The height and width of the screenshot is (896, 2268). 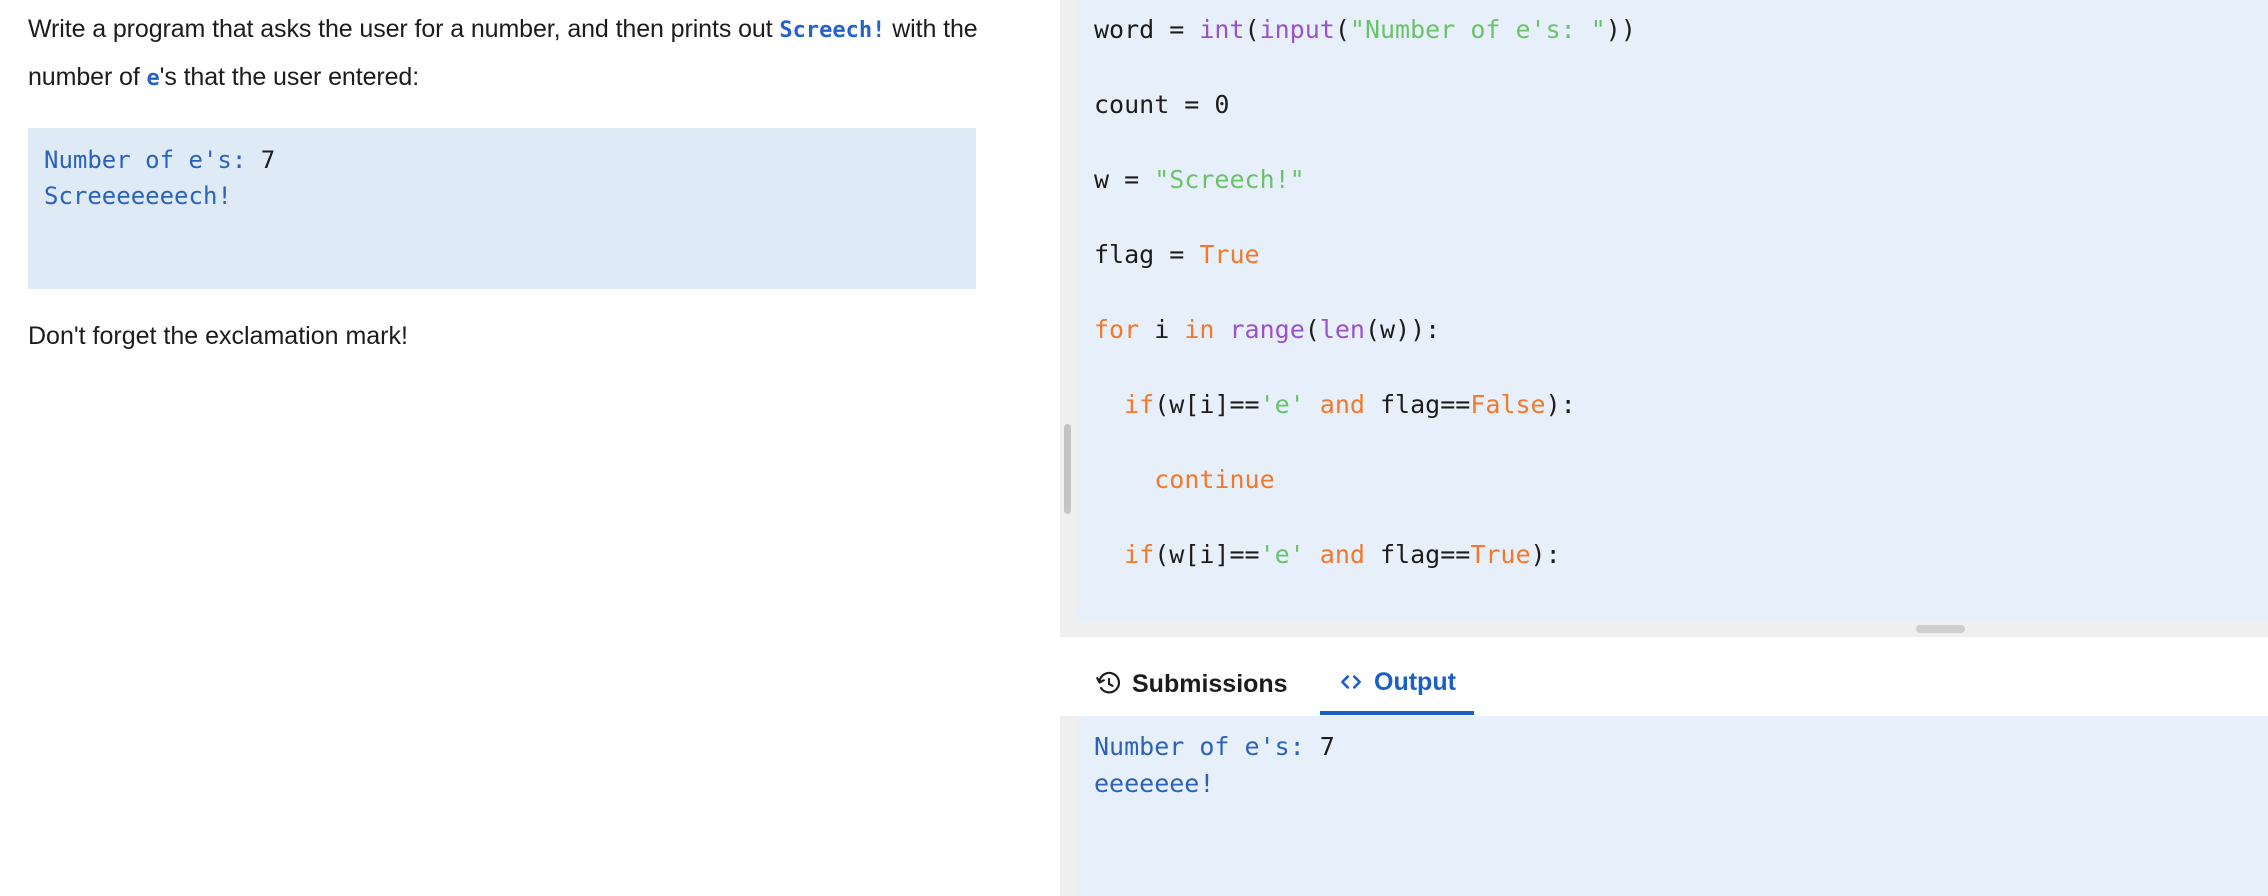 I want to click on code-token: input, so click(x=1297, y=29).